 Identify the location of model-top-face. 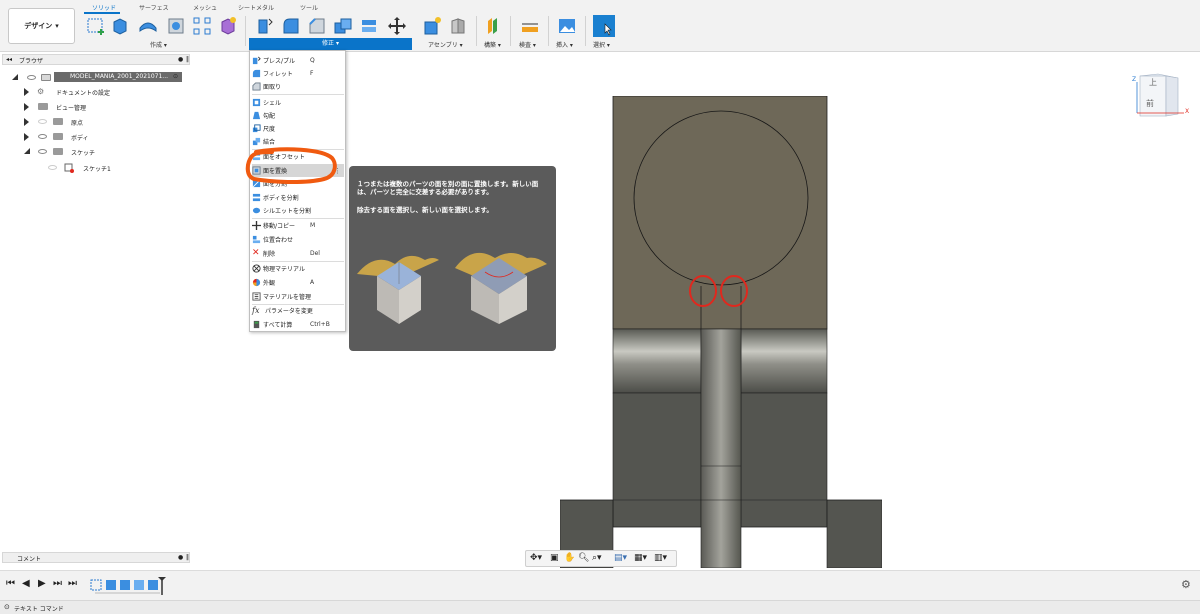
(720, 213).